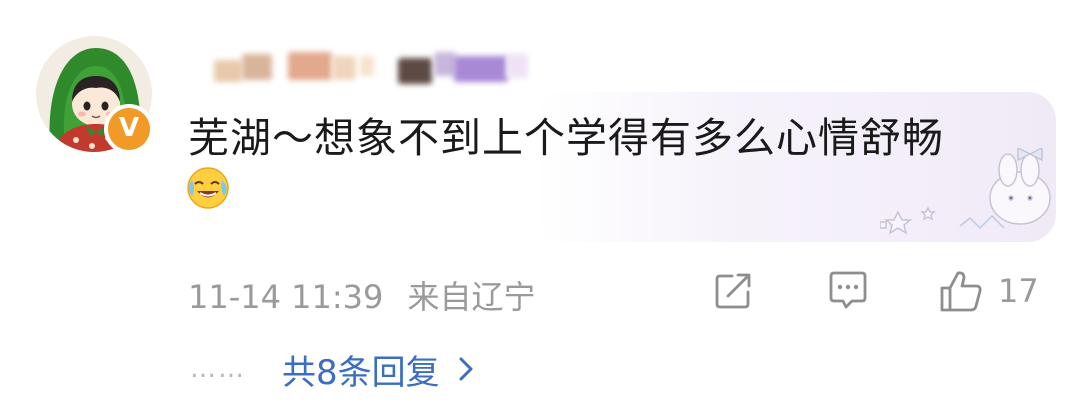  I want to click on like-button: 17, so click(988, 291).